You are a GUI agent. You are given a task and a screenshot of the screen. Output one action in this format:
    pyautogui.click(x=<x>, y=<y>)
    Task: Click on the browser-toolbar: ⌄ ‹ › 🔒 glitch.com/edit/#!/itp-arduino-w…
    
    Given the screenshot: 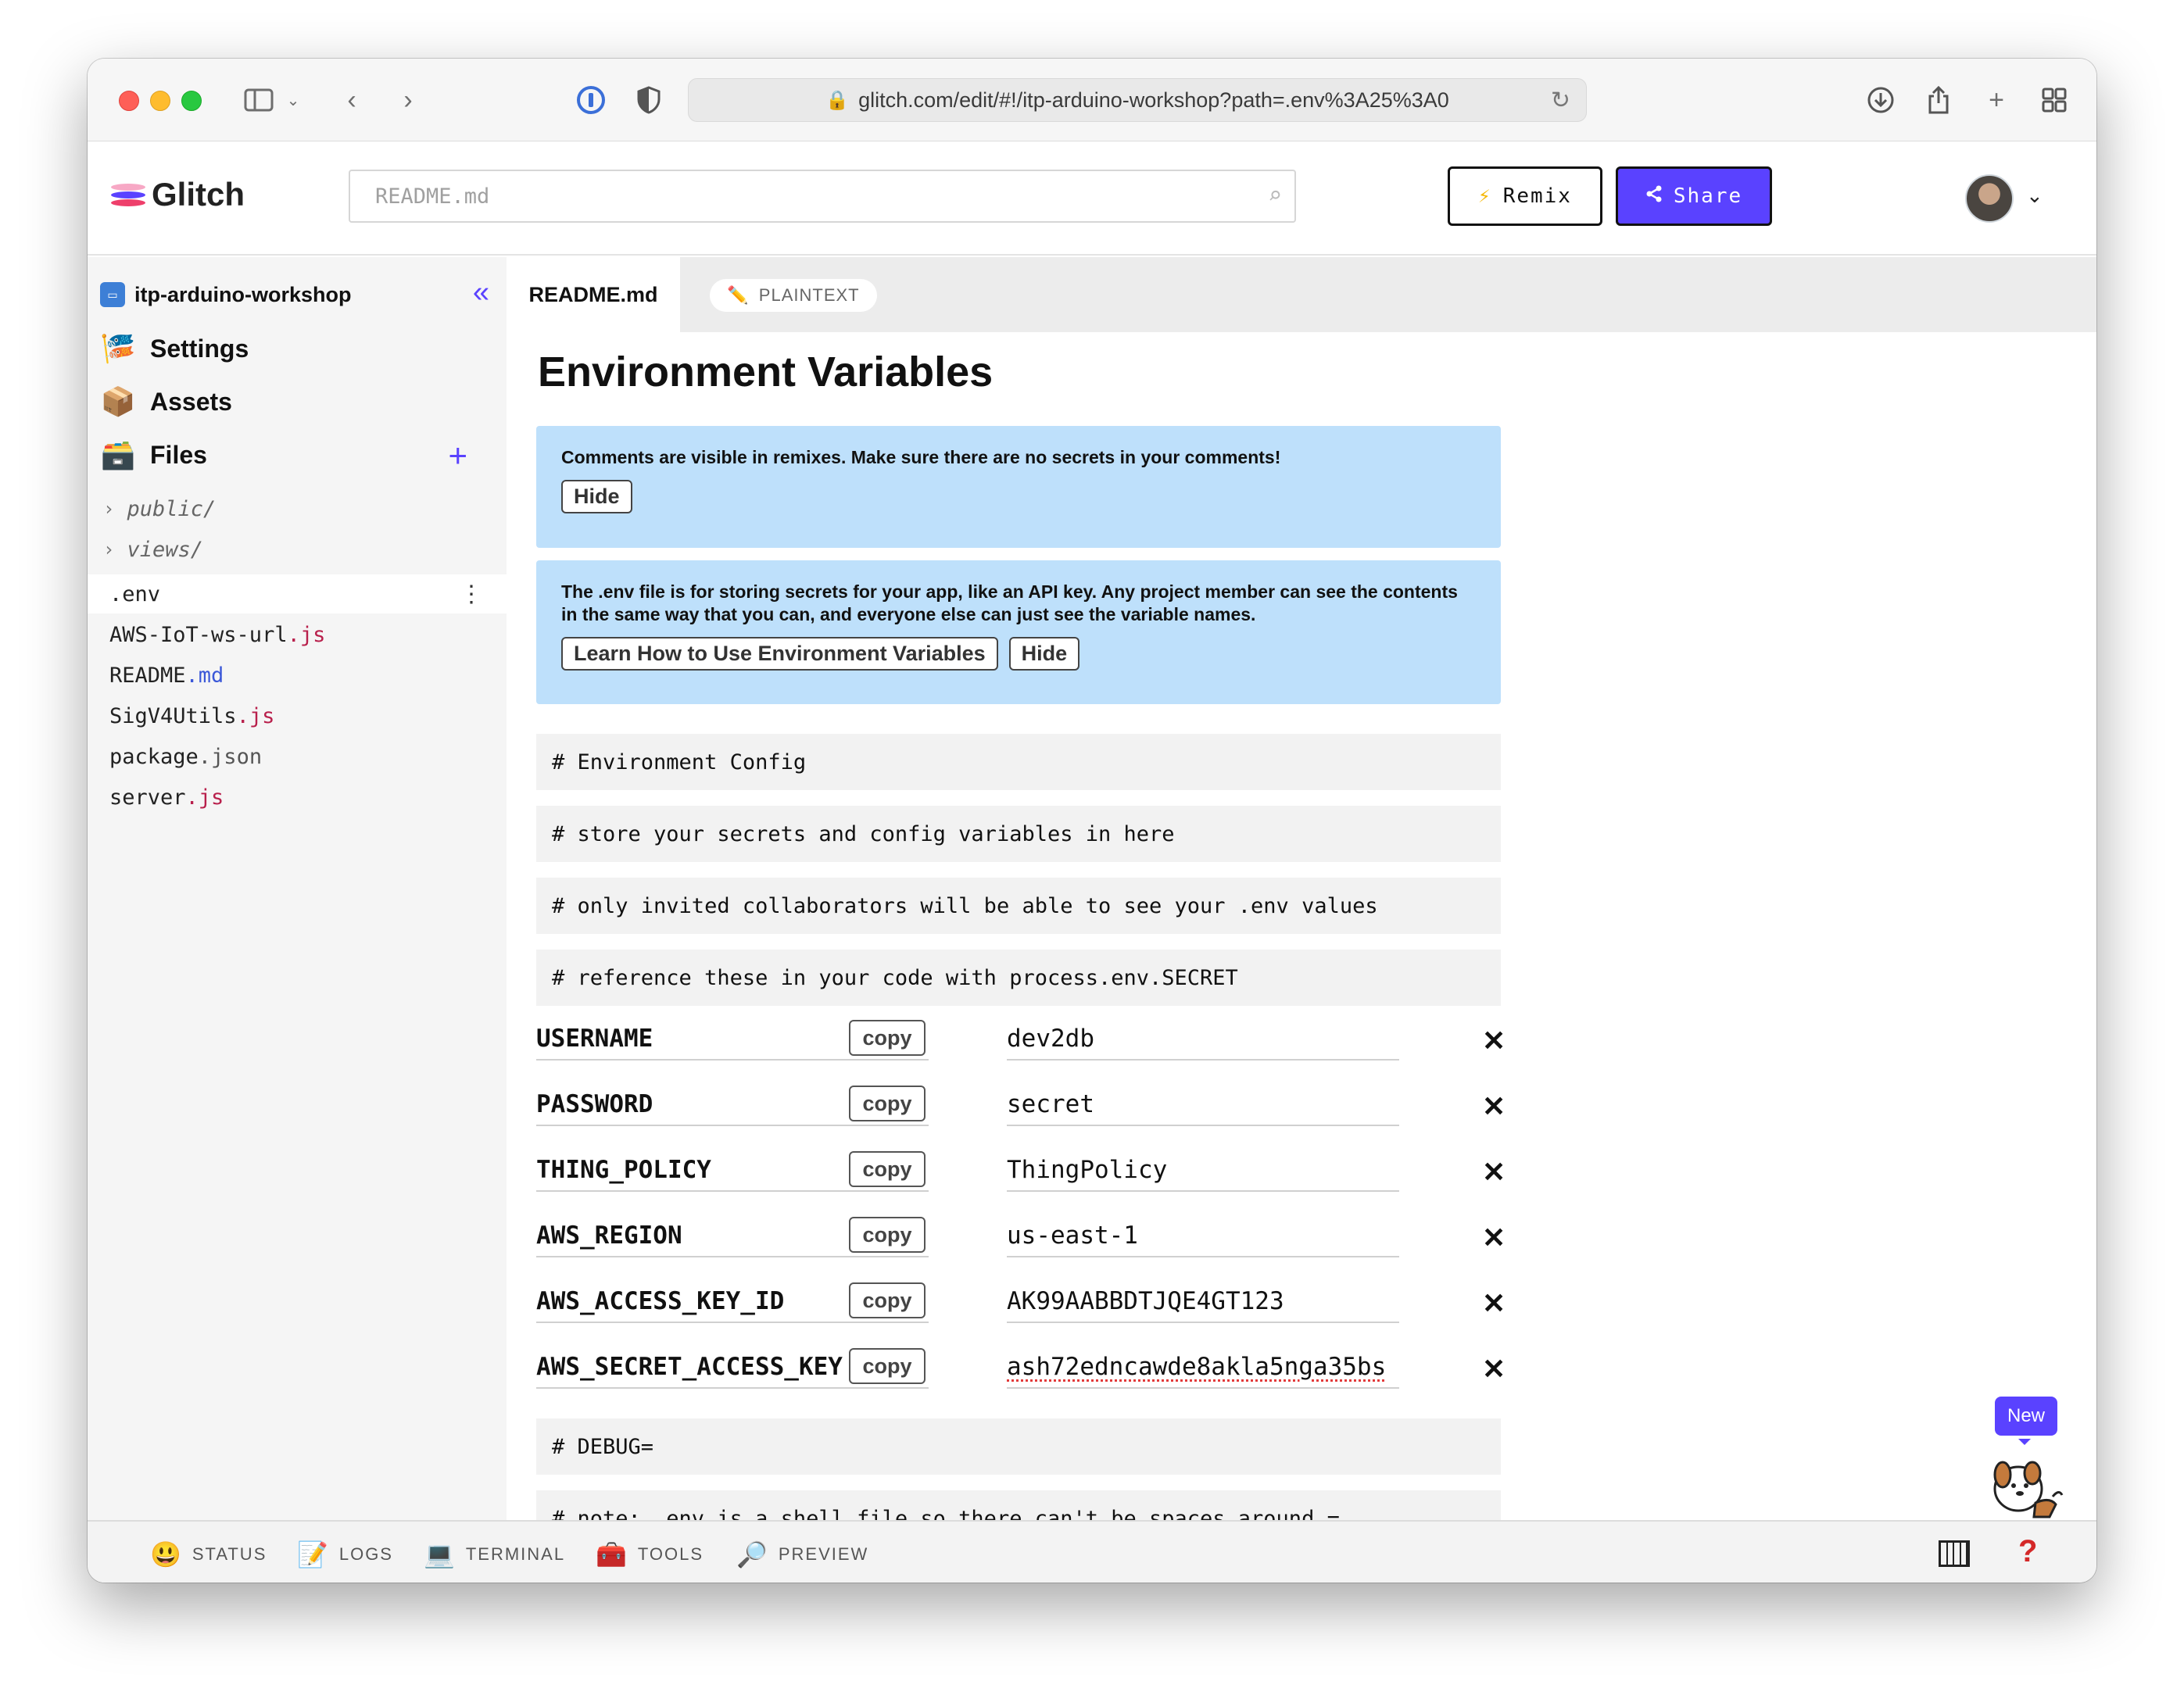 What is the action you would take?
    pyautogui.click(x=1092, y=100)
    